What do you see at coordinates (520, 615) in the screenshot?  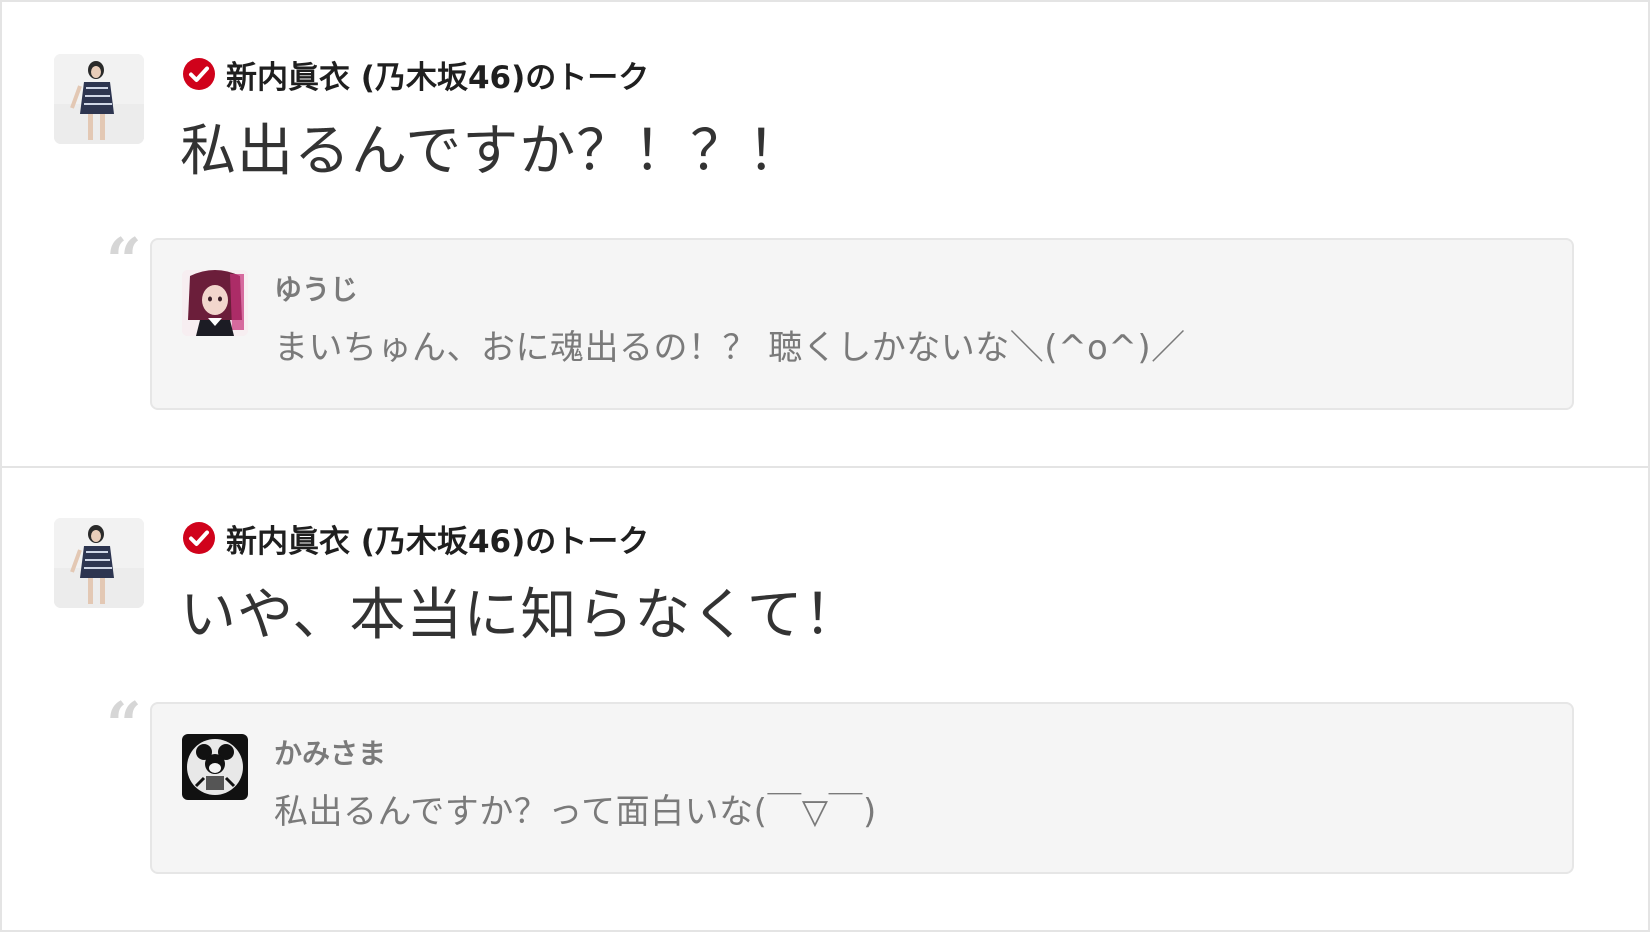 I see `talk-message: いや、本当に知らなくて！` at bounding box center [520, 615].